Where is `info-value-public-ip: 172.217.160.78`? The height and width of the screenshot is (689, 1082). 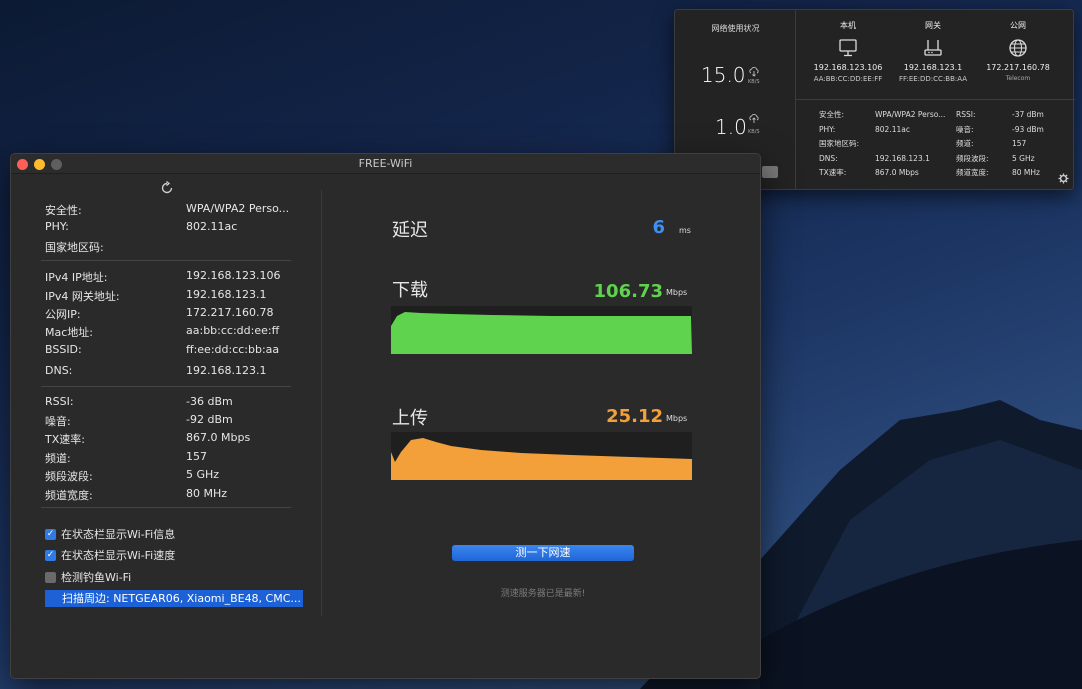 info-value-public-ip: 172.217.160.78 is located at coordinates (230, 312).